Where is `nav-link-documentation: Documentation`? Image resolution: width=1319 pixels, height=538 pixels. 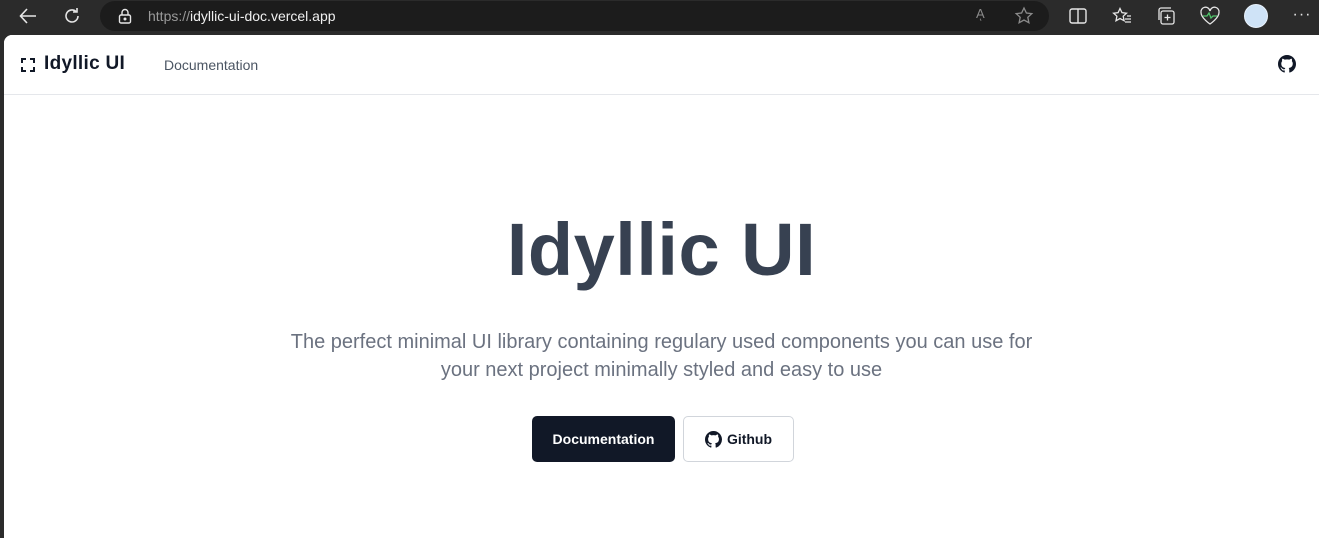
nav-link-documentation: Documentation is located at coordinates (211, 65).